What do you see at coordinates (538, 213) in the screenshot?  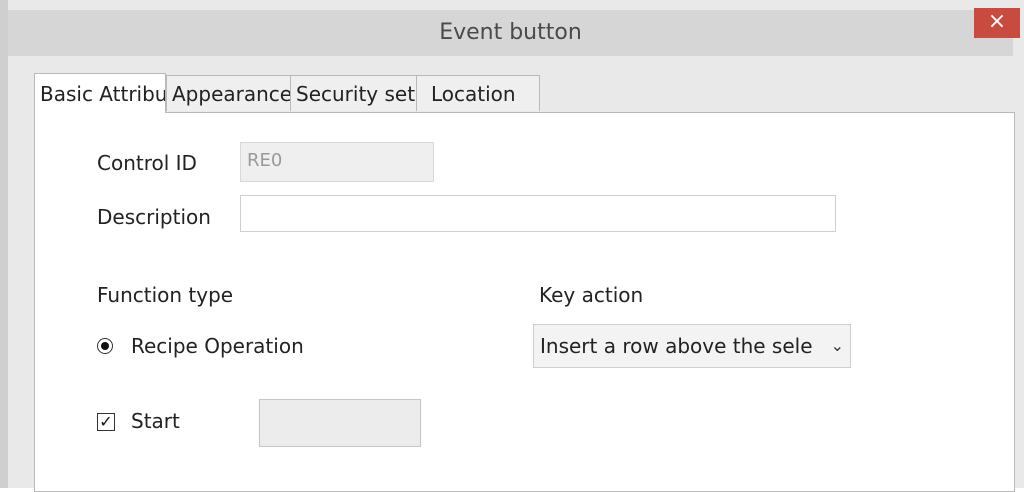 I see `description-field` at bounding box center [538, 213].